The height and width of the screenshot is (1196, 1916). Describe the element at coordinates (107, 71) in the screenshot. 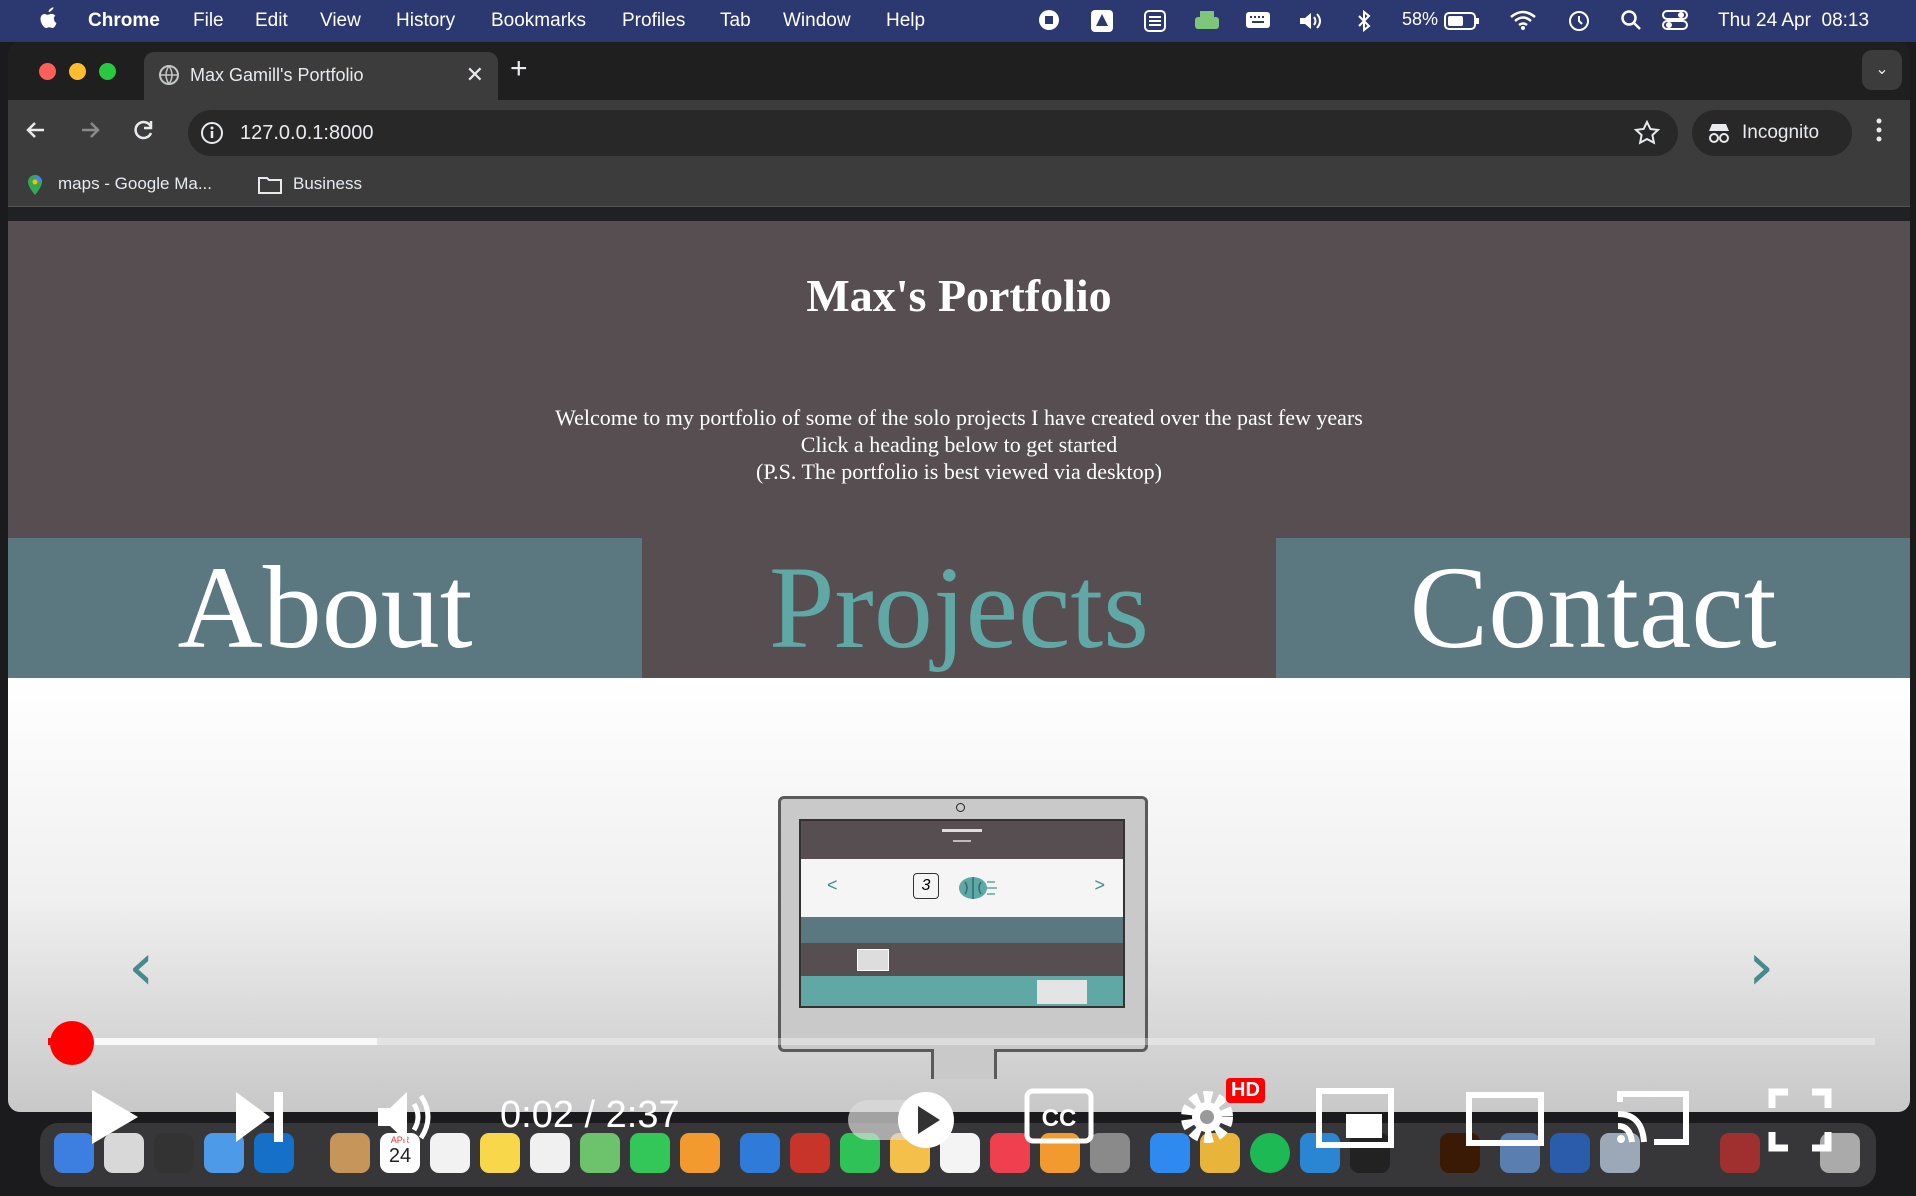

I see `zoom-window-button` at that location.